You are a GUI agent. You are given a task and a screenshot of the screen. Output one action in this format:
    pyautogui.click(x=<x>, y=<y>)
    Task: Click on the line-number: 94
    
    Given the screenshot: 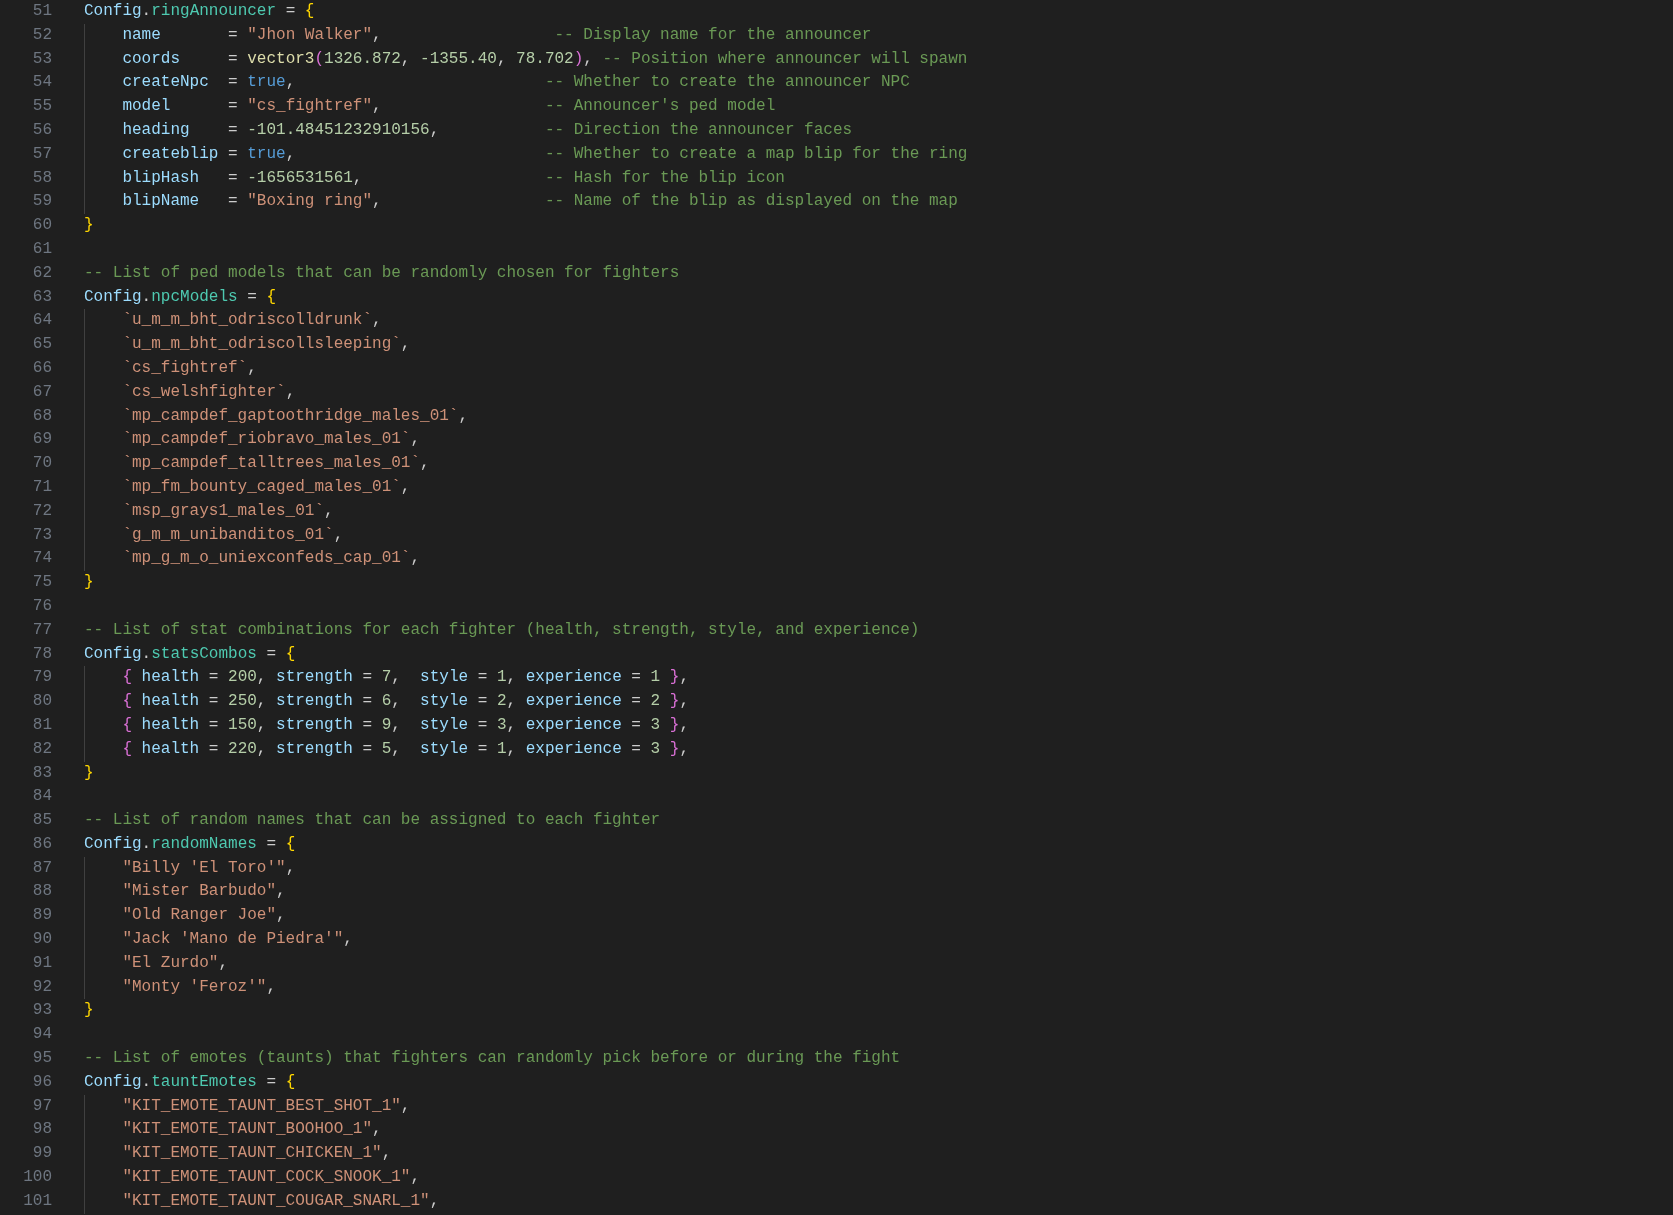 What is the action you would take?
    pyautogui.click(x=41, y=1035)
    